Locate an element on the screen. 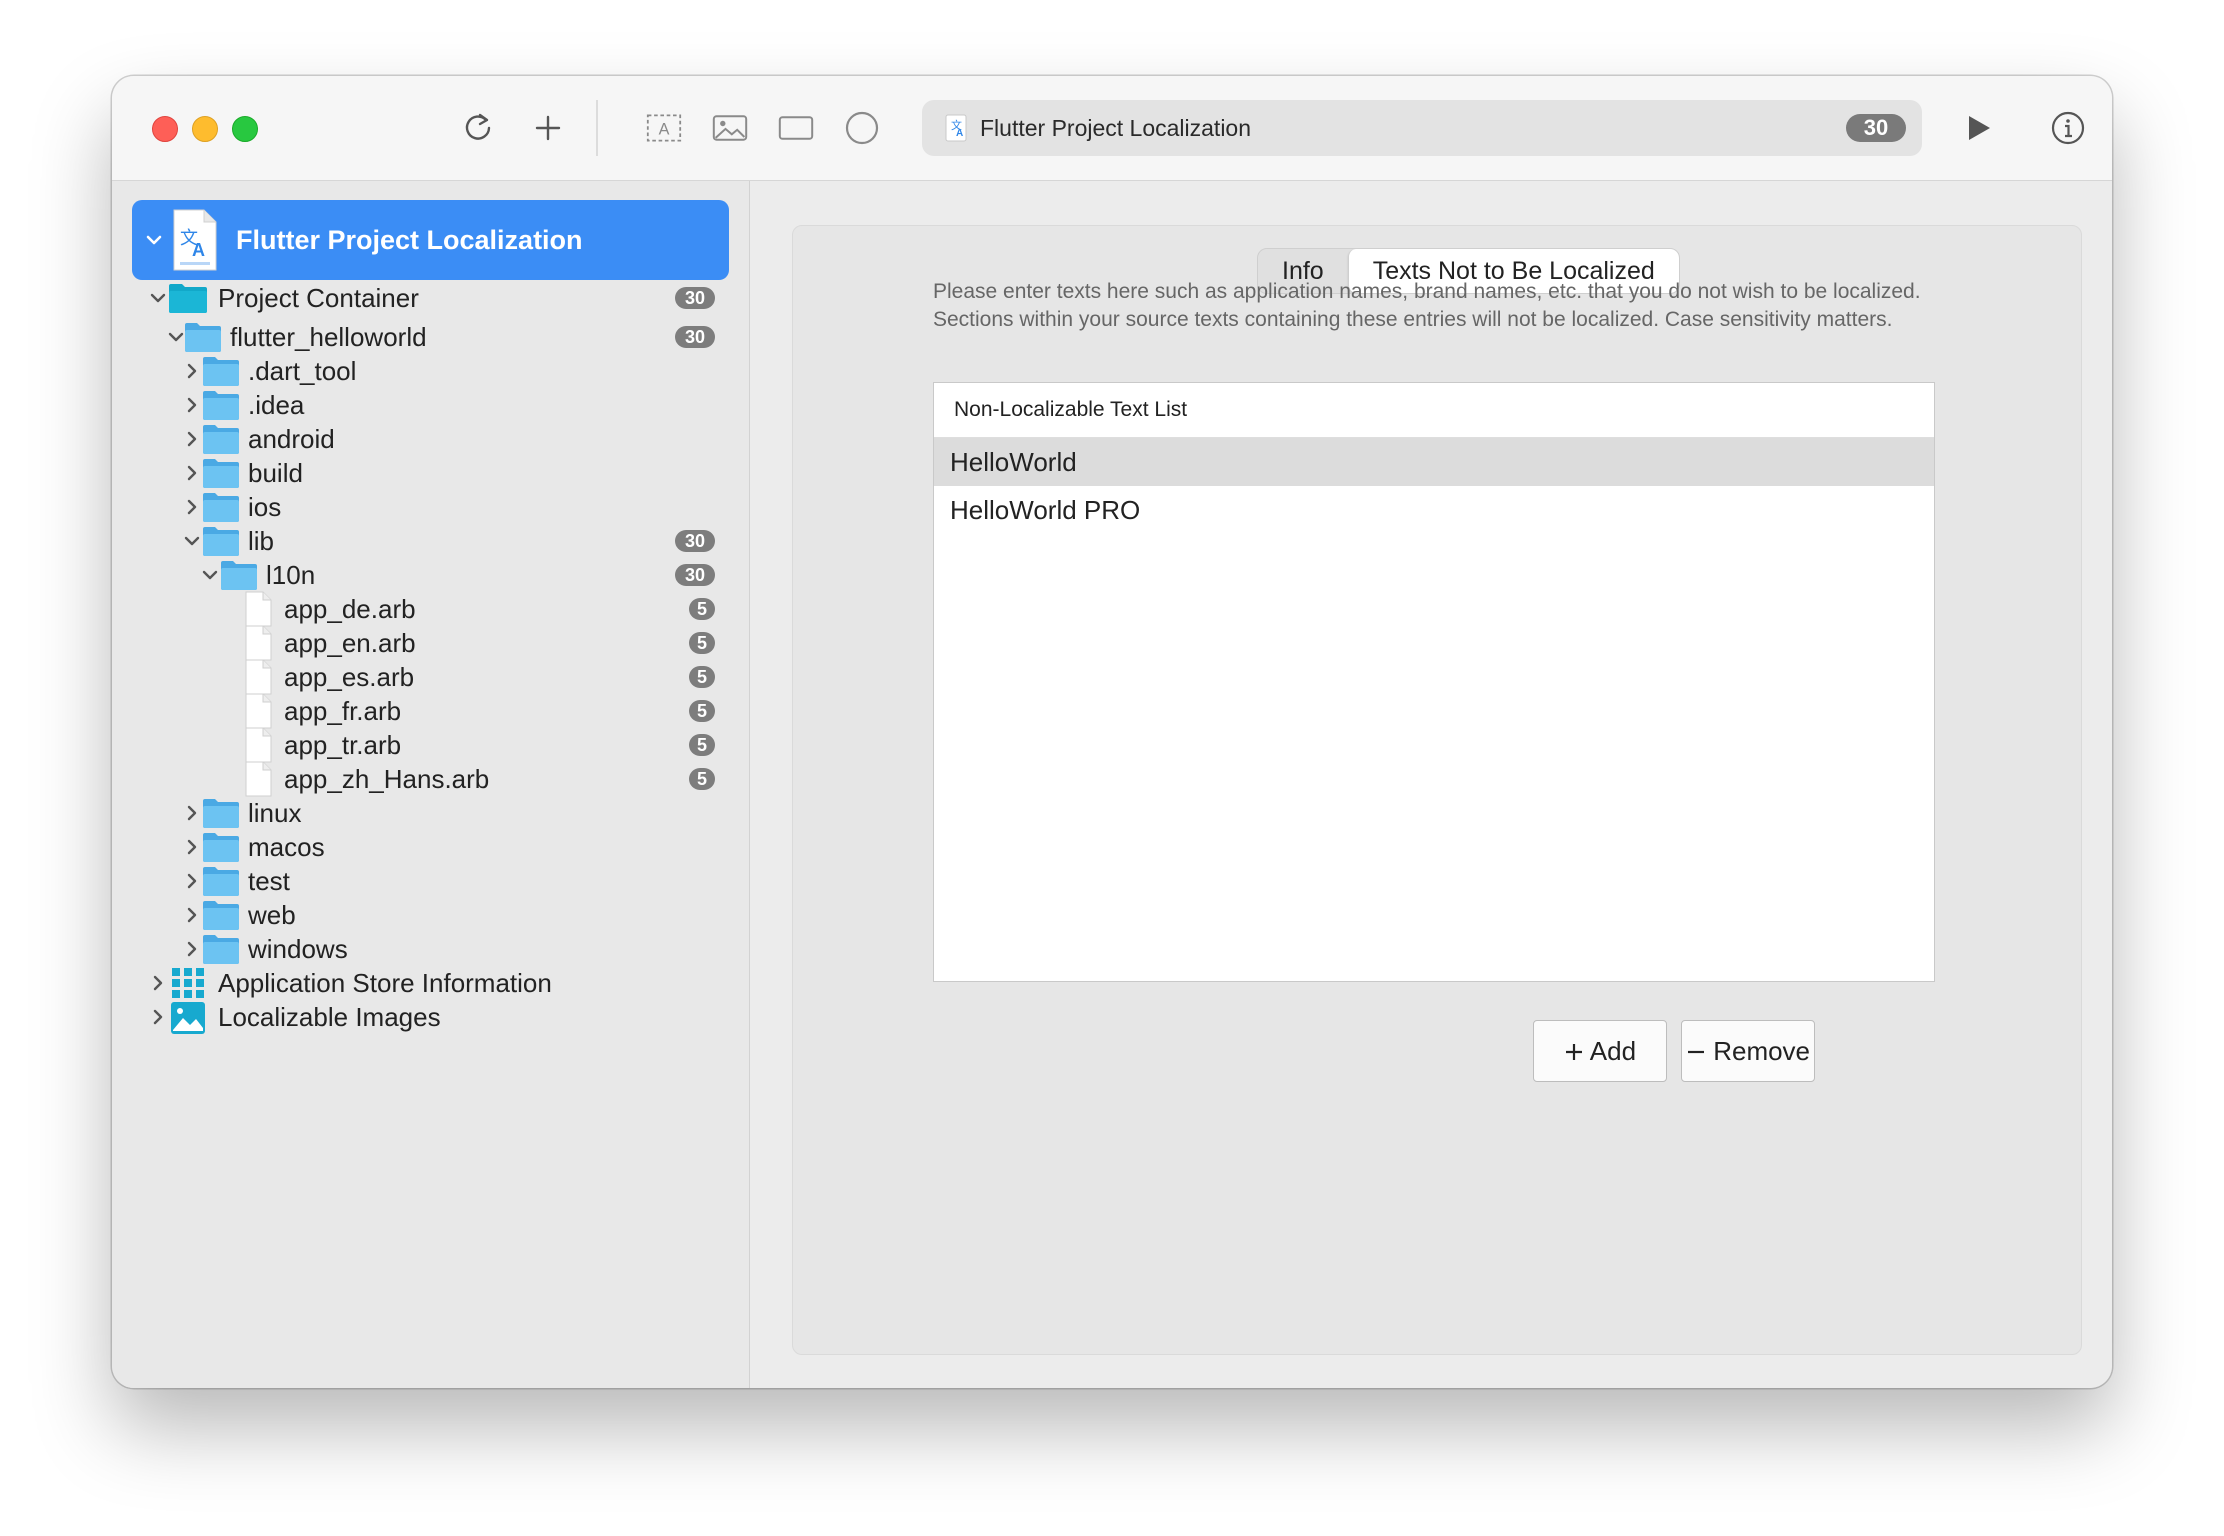 The width and height of the screenshot is (2224, 1536). text-box-icon: A is located at coordinates (664, 128).